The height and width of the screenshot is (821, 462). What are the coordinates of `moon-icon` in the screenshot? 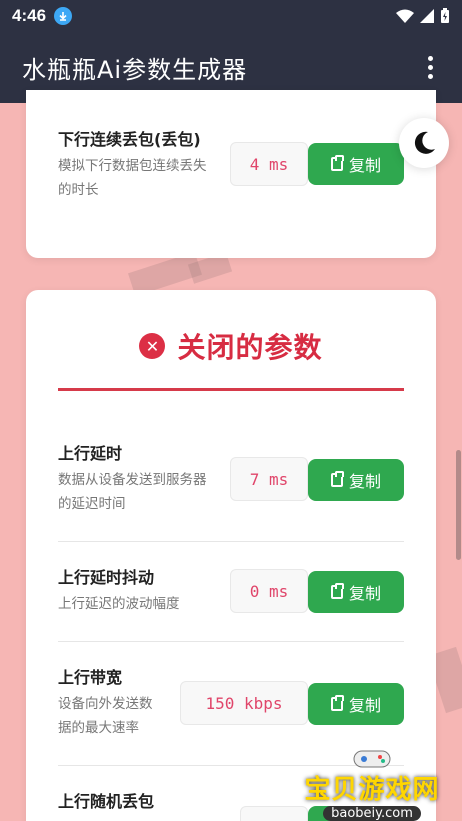 It's located at (424, 142).